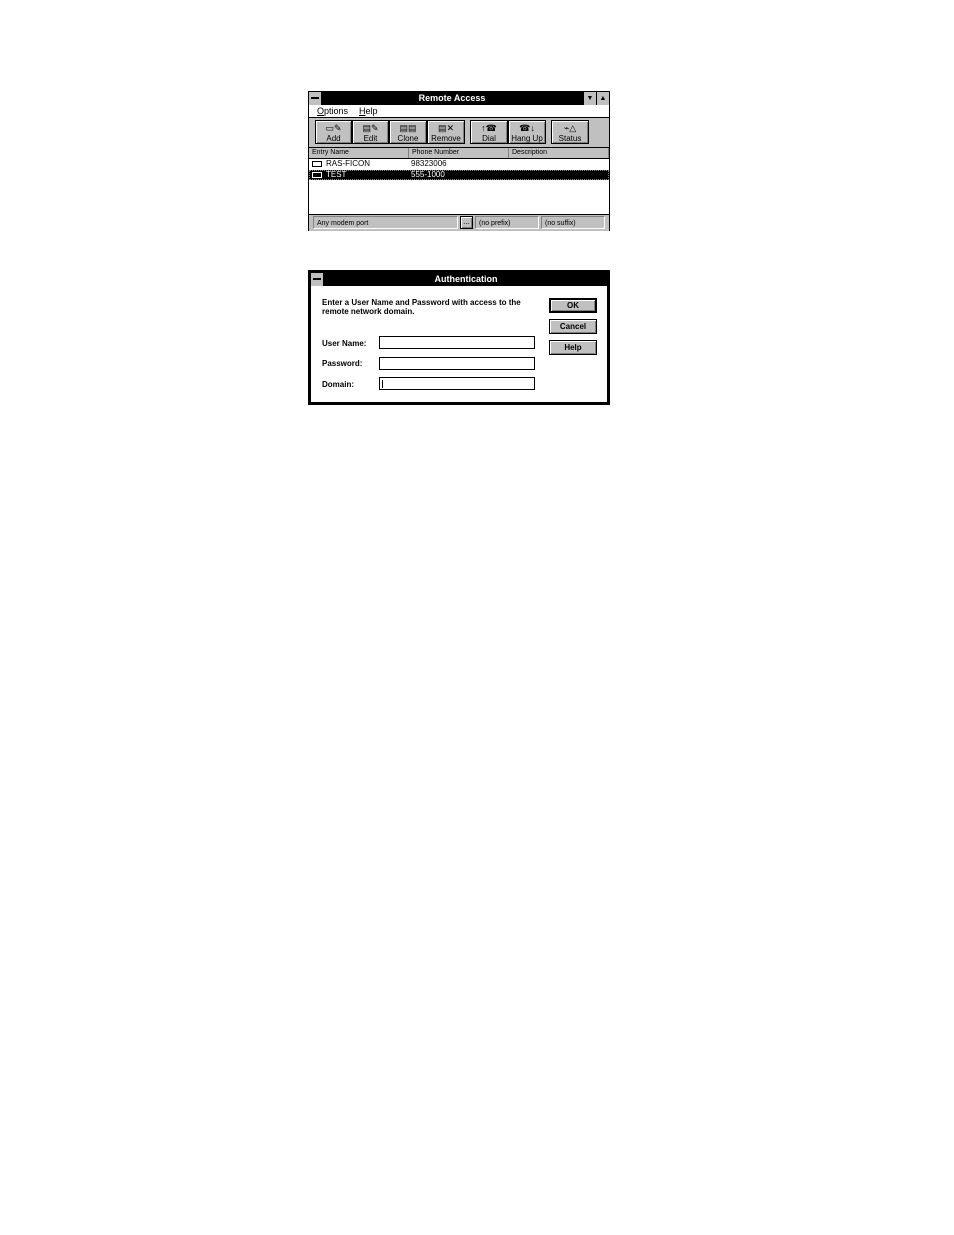 The width and height of the screenshot is (954, 1235). What do you see at coordinates (573, 326) in the screenshot?
I see `cancel-button: Cancel` at bounding box center [573, 326].